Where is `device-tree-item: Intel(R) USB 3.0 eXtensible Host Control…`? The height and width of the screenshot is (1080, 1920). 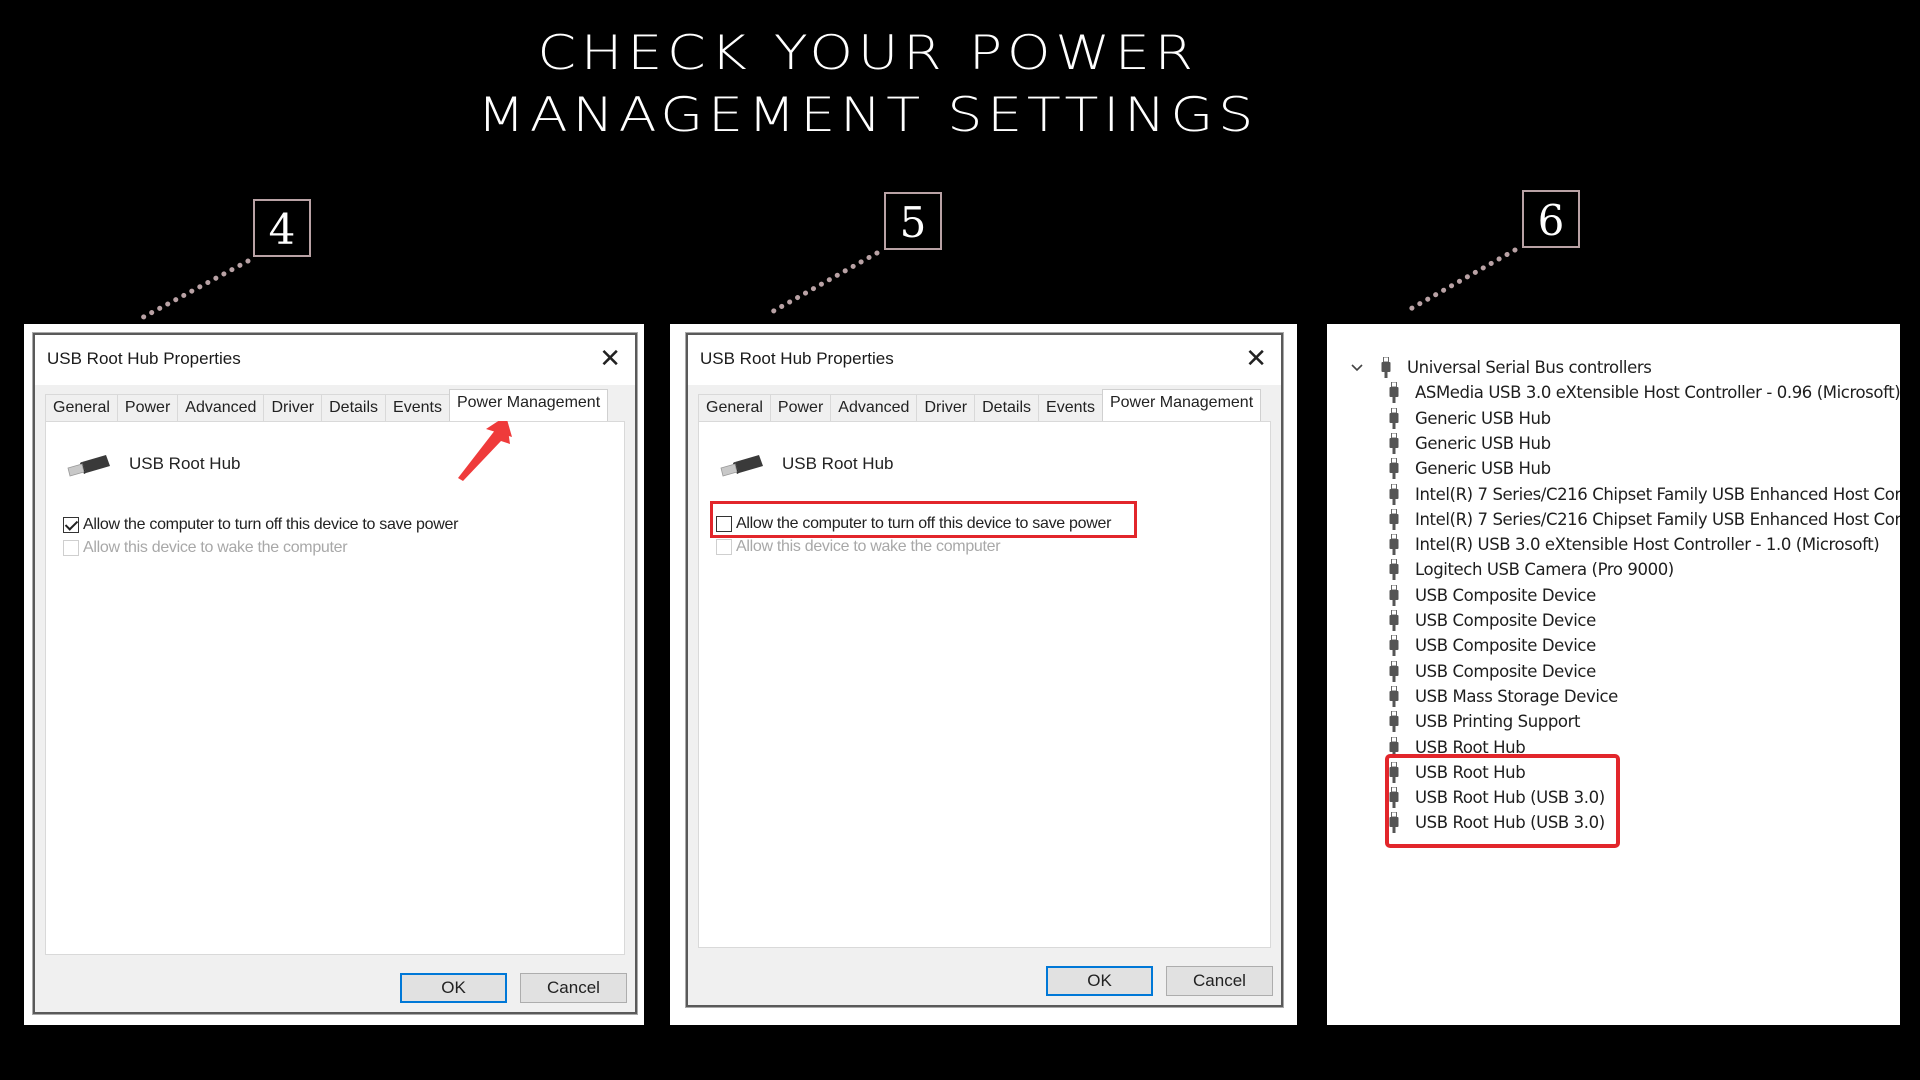
device-tree-item: Intel(R) USB 3.0 eXtensible Host Control… is located at coordinates (1634, 544).